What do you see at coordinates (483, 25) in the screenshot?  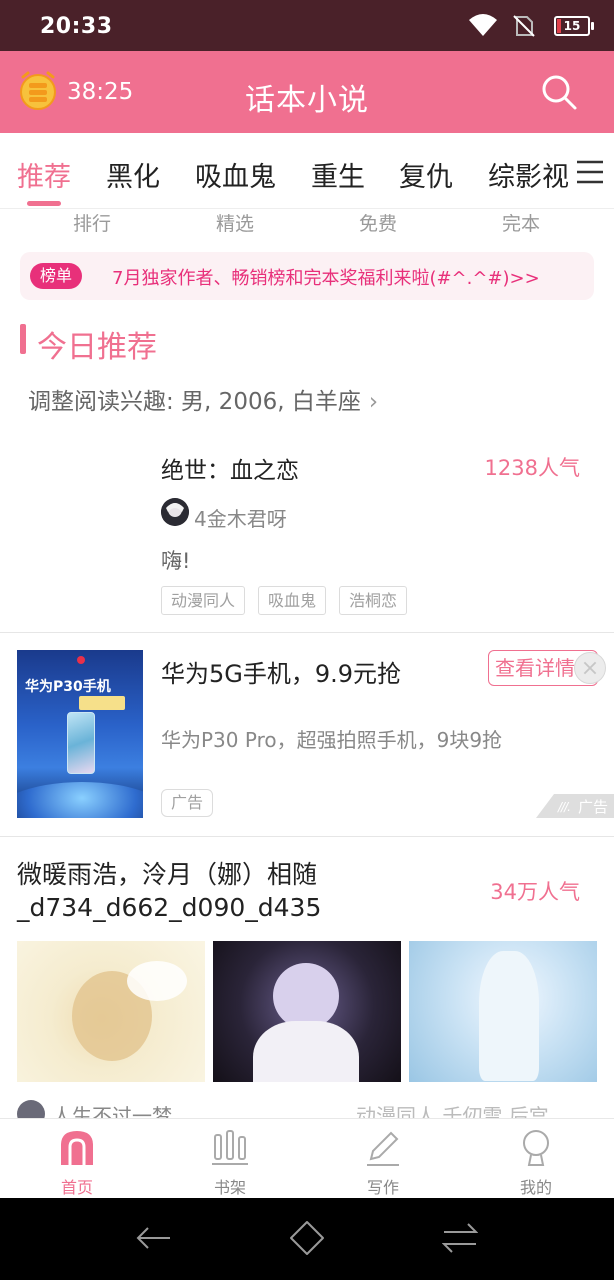 I see `wifi-icon` at bounding box center [483, 25].